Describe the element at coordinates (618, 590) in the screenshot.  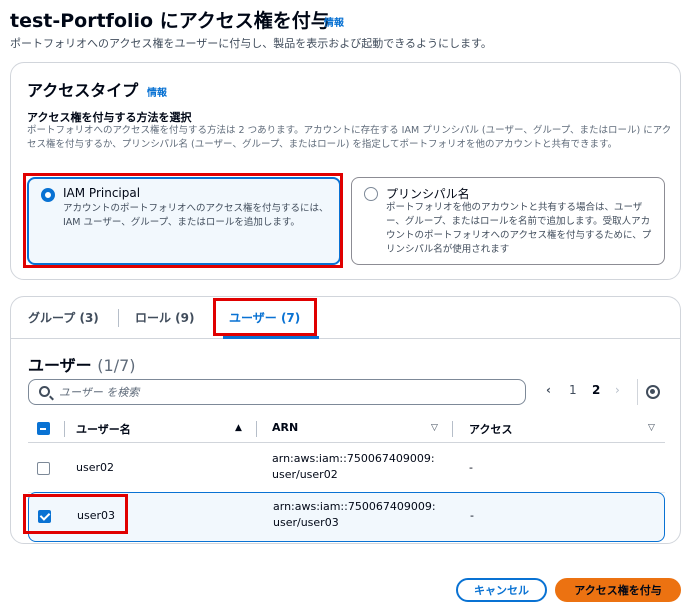
I see `grant-access-button: アクセス権を付与` at that location.